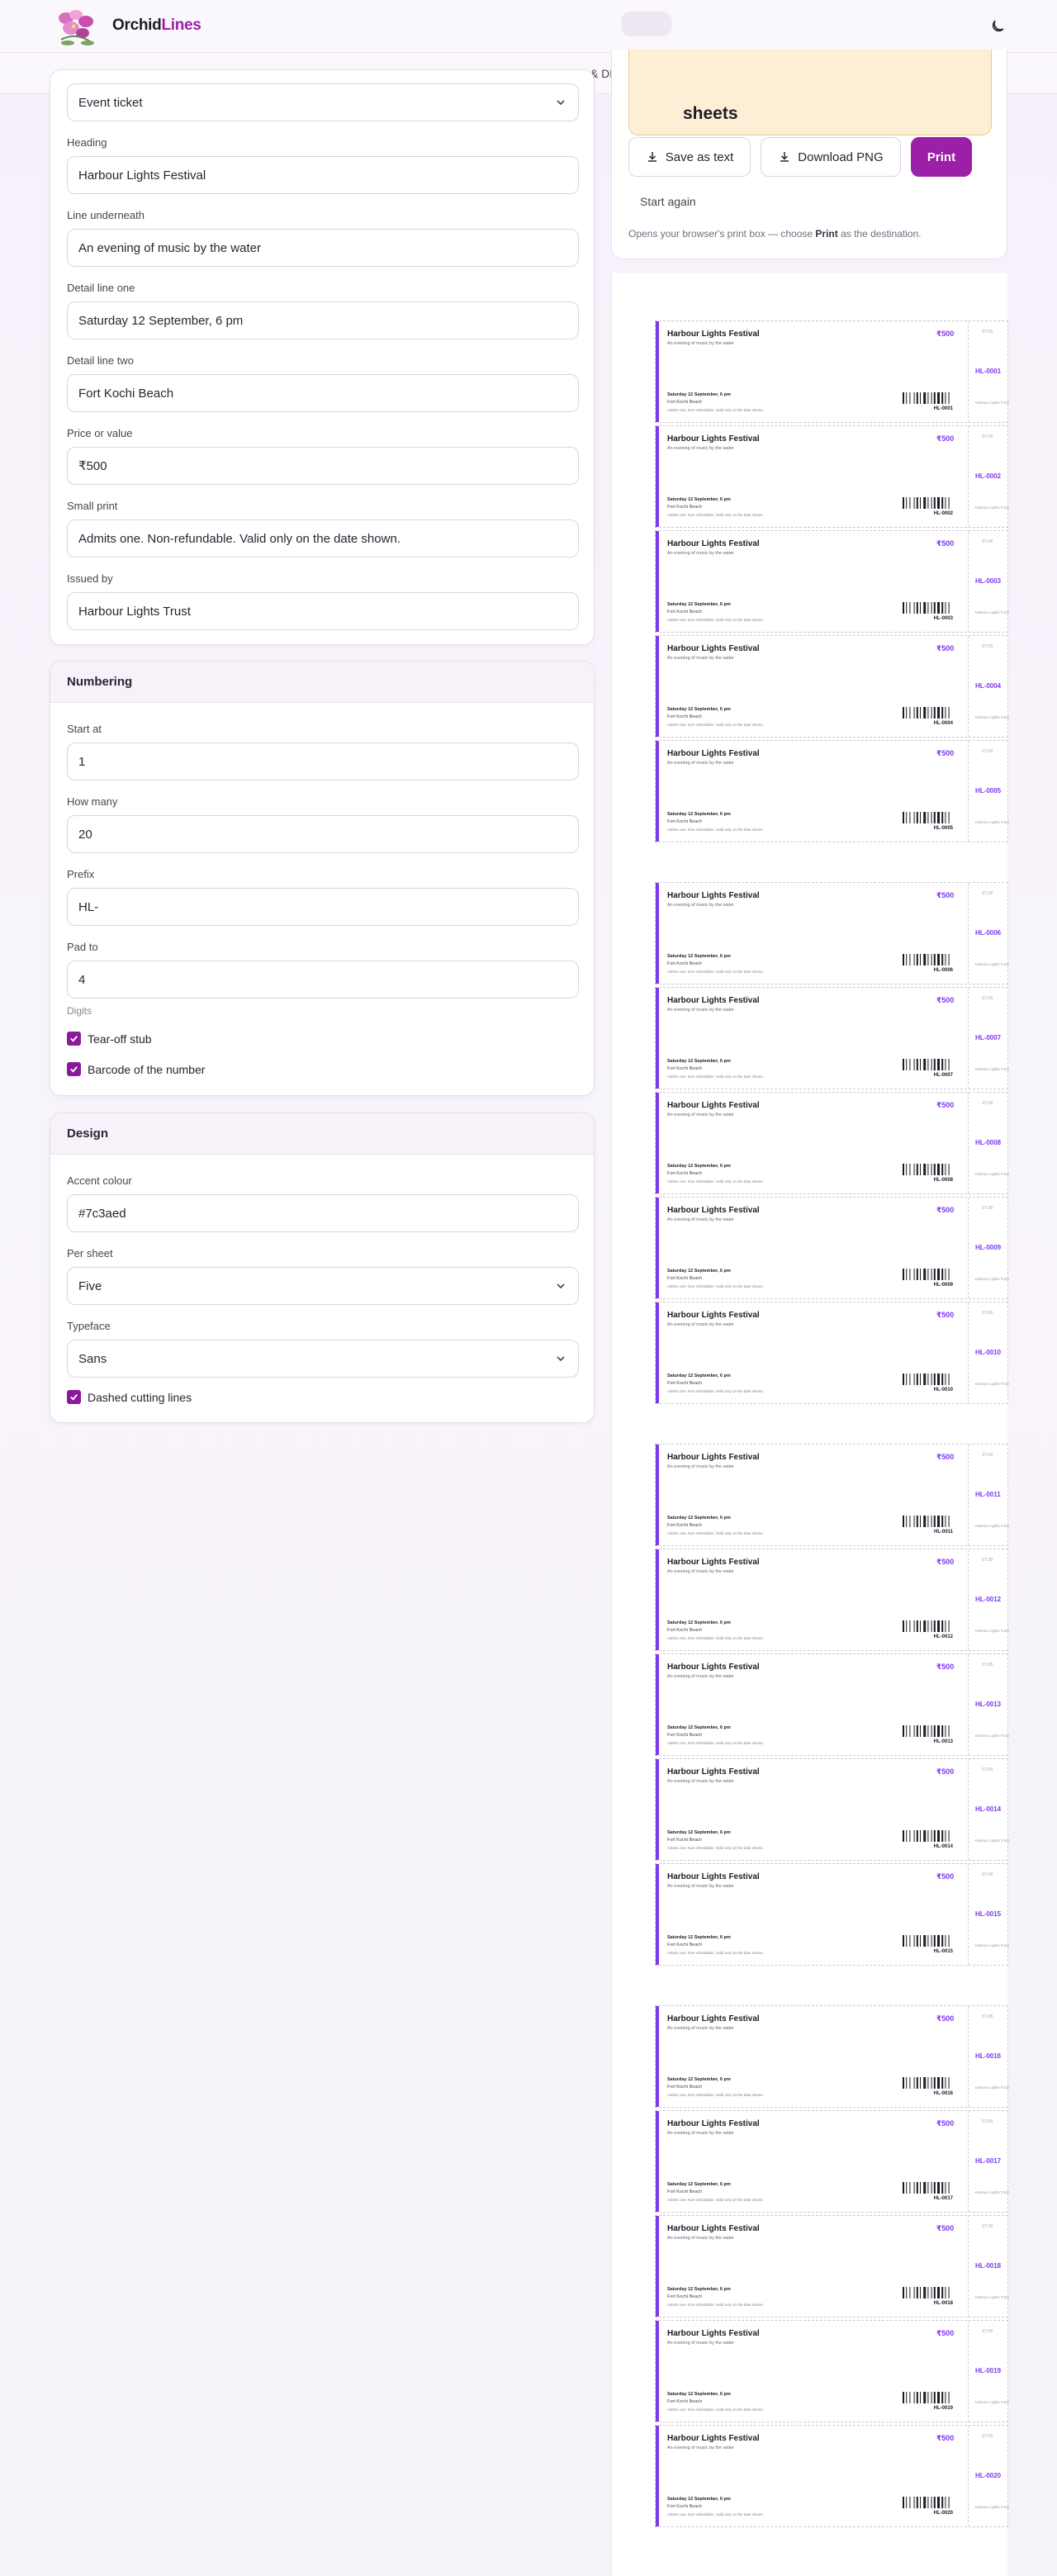  What do you see at coordinates (668, 201) in the screenshot?
I see `start-again-button: Start again` at bounding box center [668, 201].